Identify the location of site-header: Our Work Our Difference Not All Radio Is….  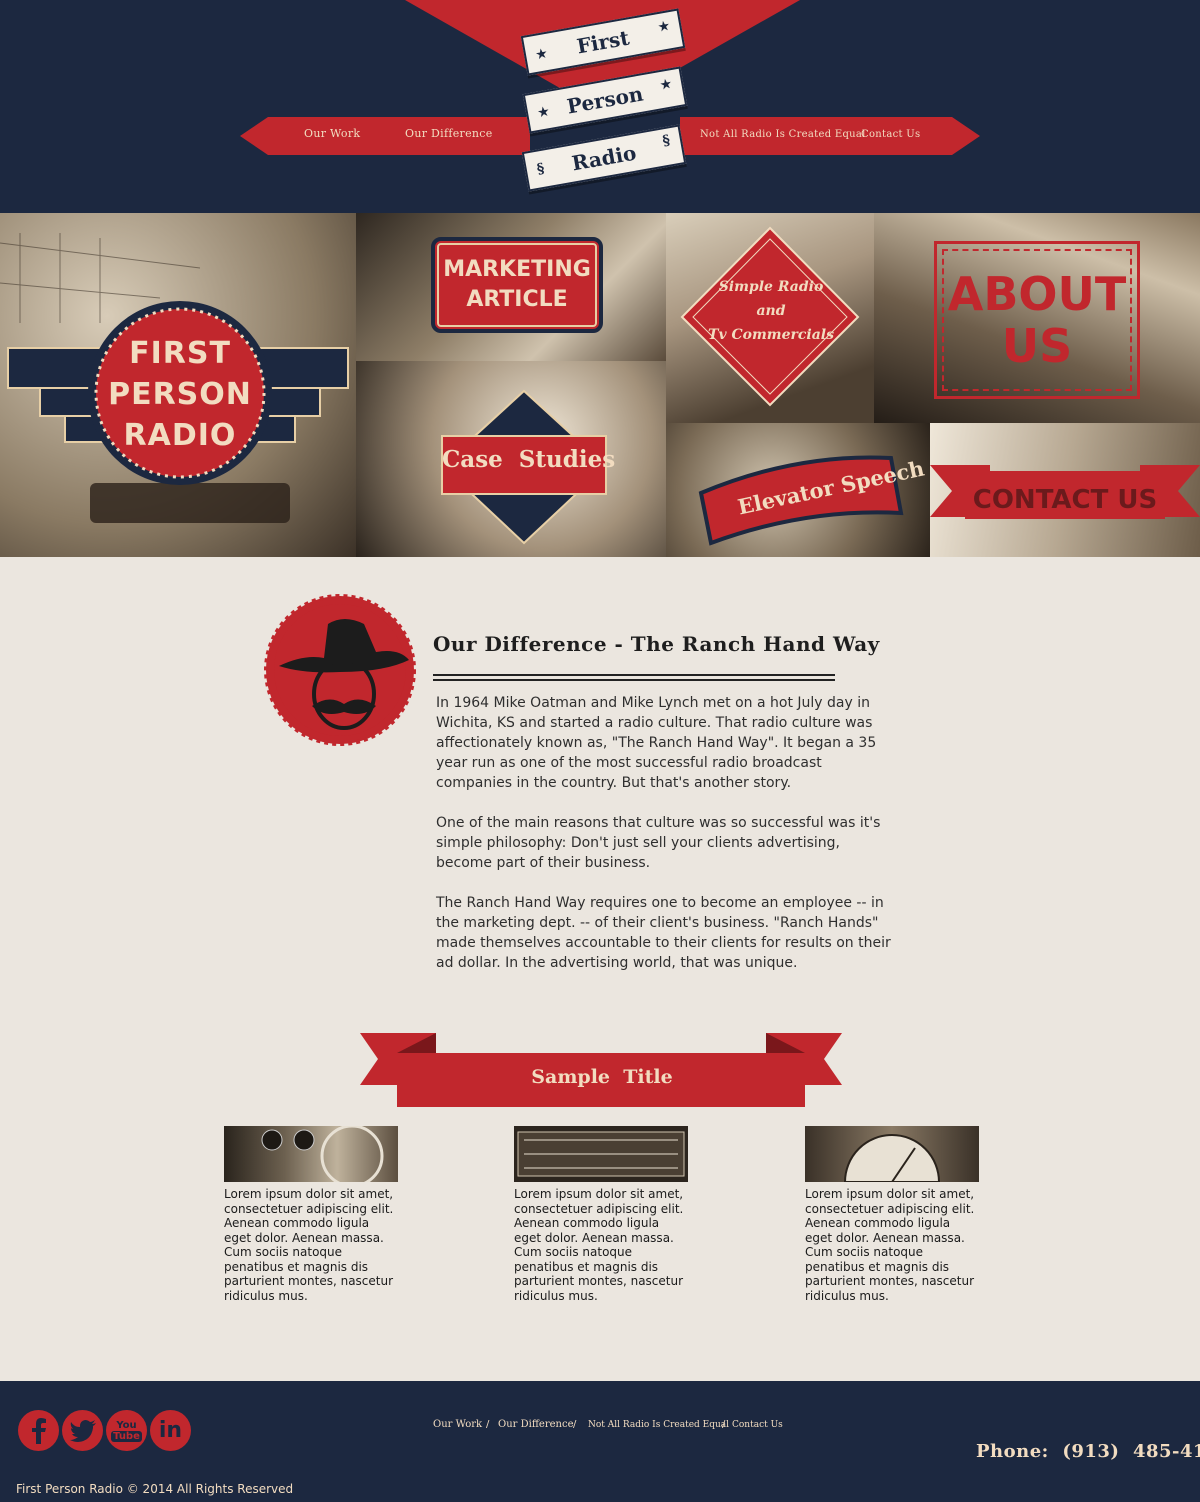
(600, 106).